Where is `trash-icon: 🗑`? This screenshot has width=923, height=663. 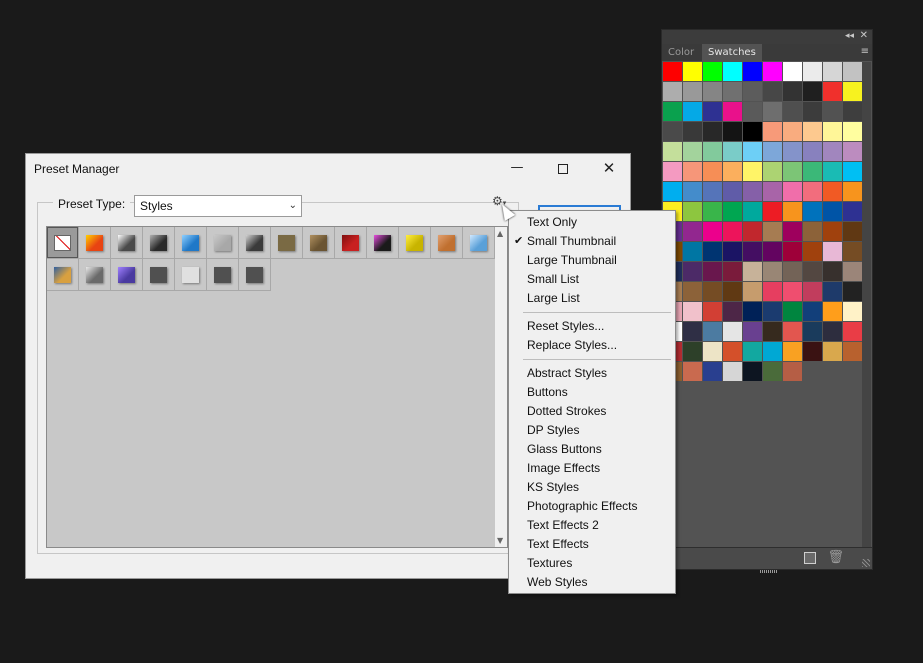
trash-icon: 🗑 is located at coordinates (835, 557).